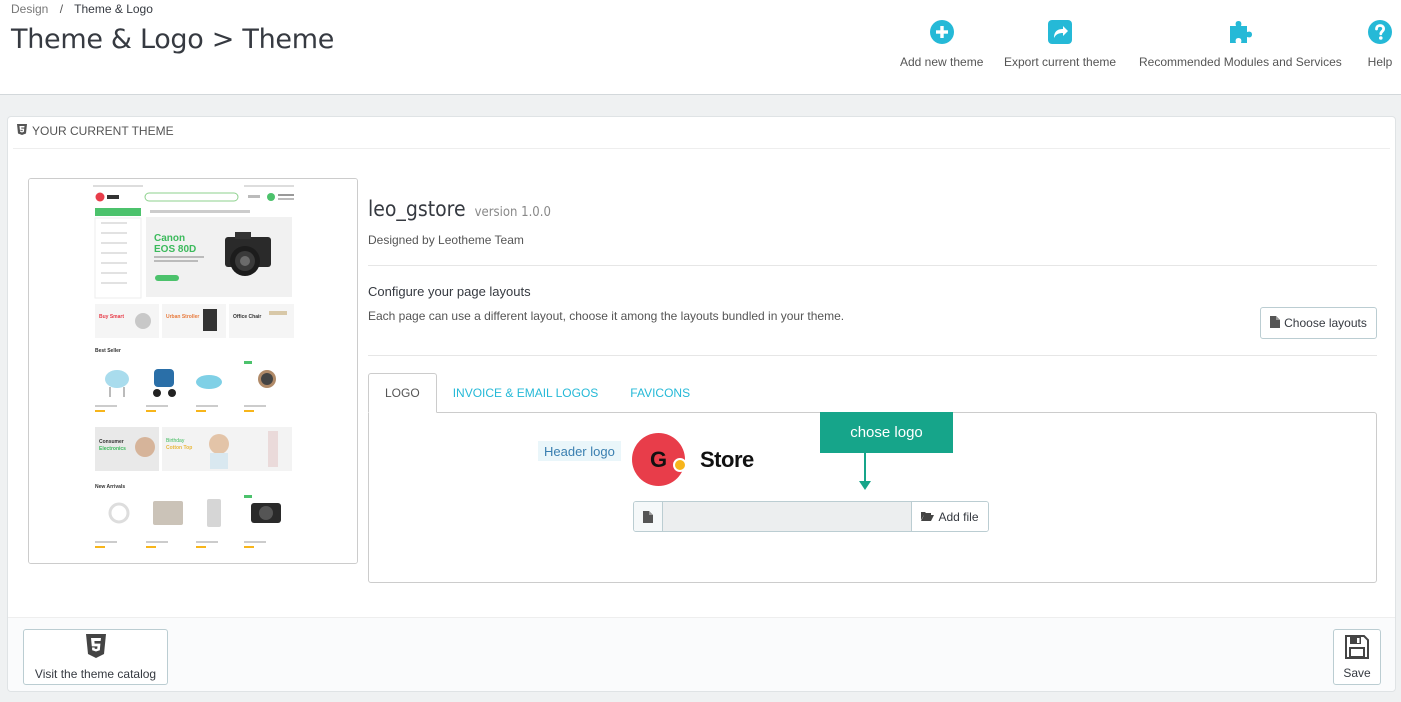 The width and height of the screenshot is (1401, 702). What do you see at coordinates (29, 9) in the screenshot?
I see `breadcrumb-design: Design` at bounding box center [29, 9].